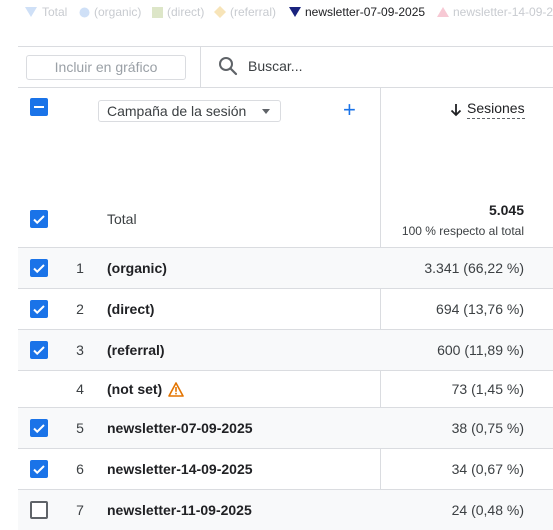 Image resolution: width=553 pixels, height=530 pixels. Describe the element at coordinates (228, 66) in the screenshot. I see `search-icon` at that location.